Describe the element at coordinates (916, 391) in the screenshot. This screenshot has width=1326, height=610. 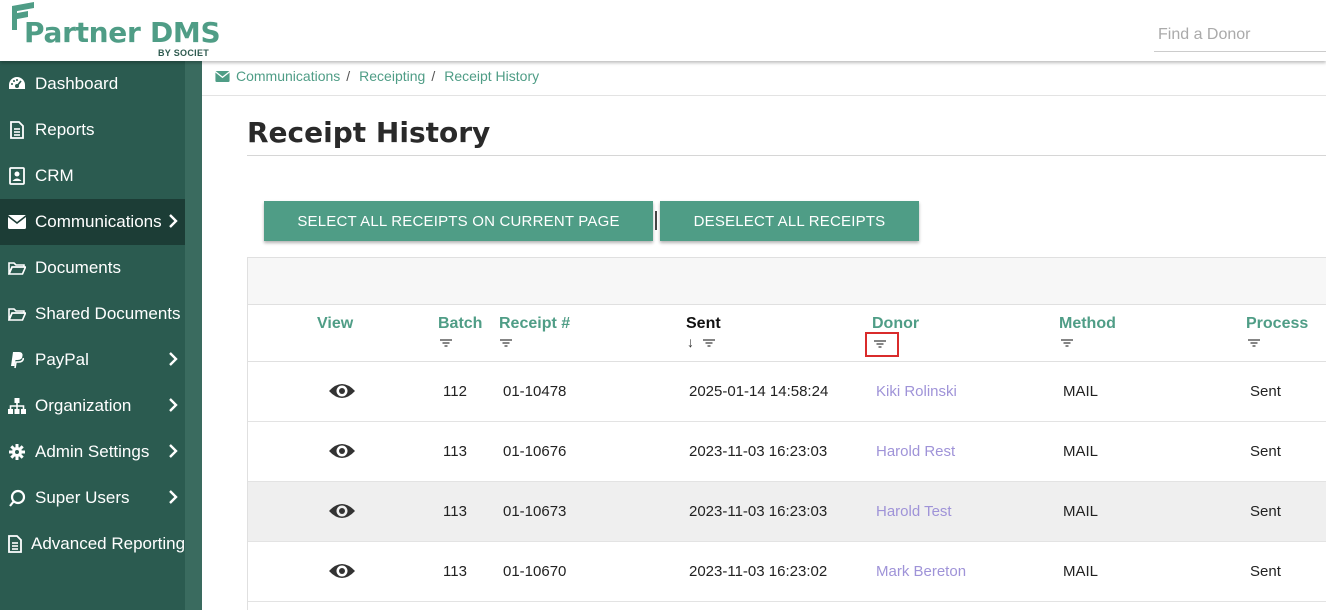
I see `donor-link: Kiki Rolinski` at that location.